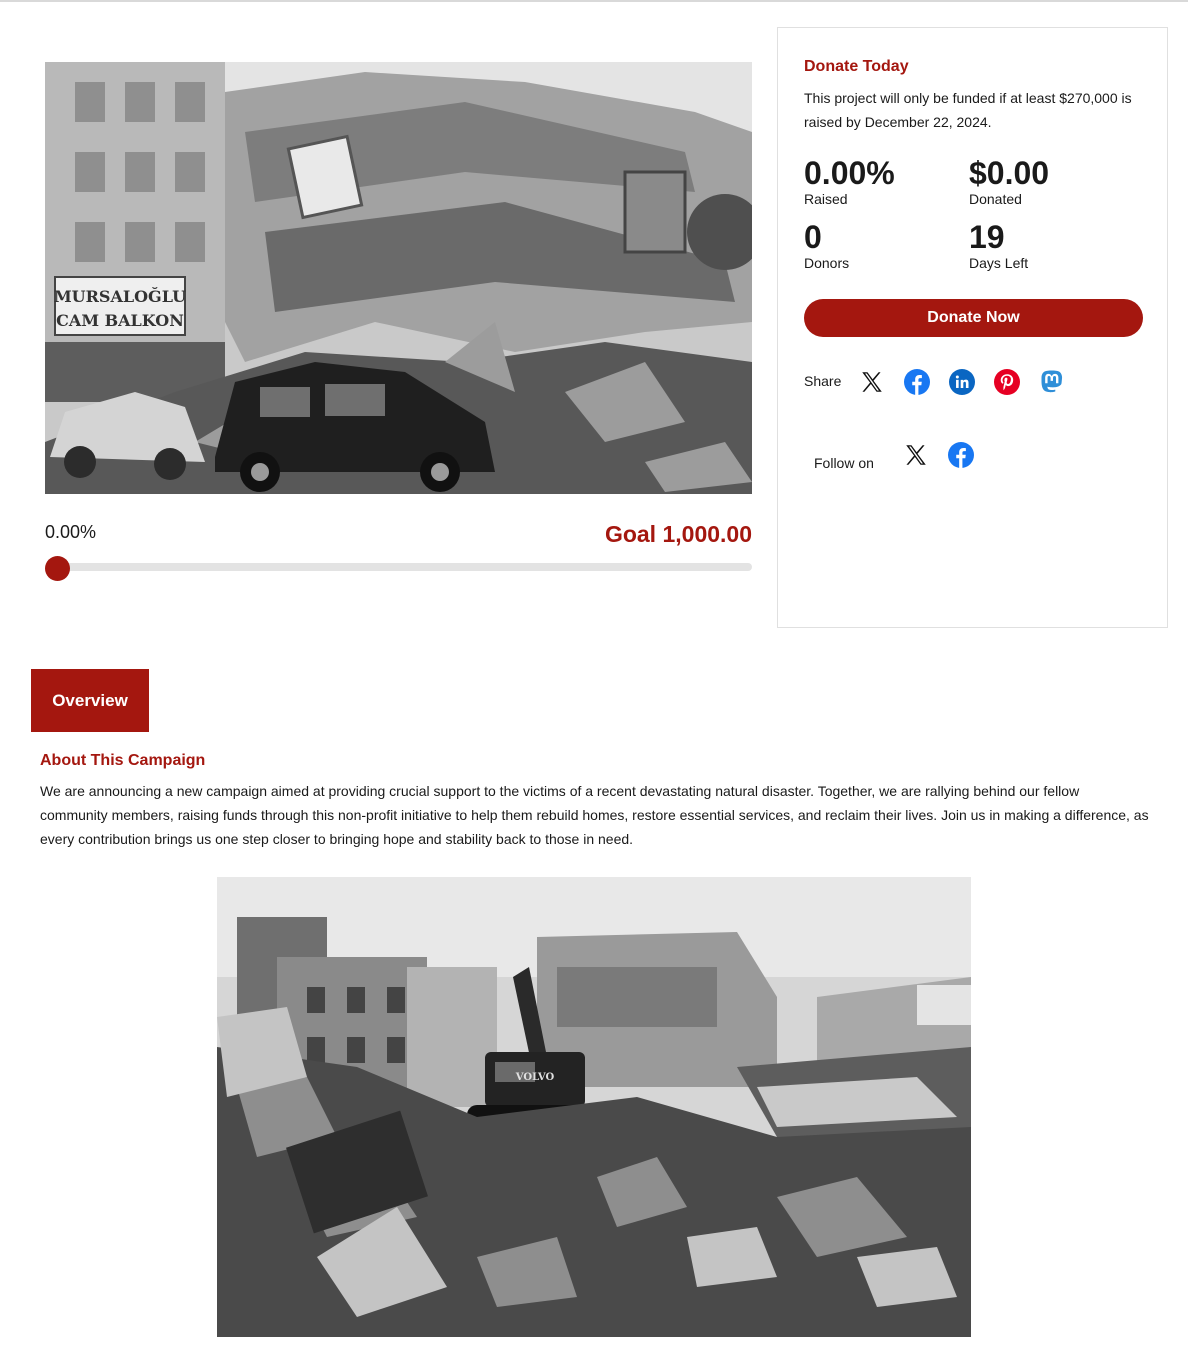 The height and width of the screenshot is (1369, 1188). I want to click on hero-sign-line-2: CAM BALKON, so click(120, 320).